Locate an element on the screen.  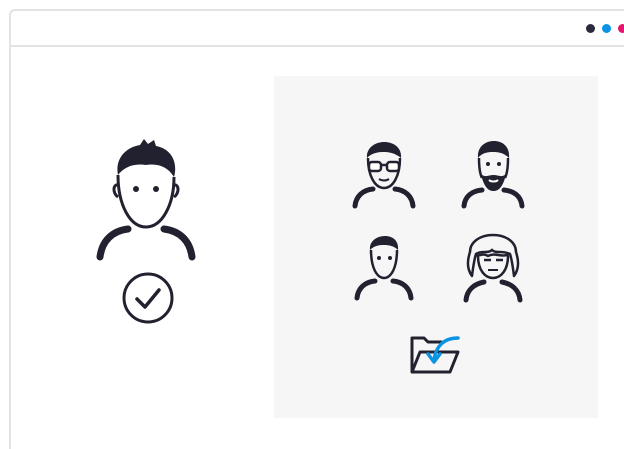
user-avatar-icon is located at coordinates (146, 200).